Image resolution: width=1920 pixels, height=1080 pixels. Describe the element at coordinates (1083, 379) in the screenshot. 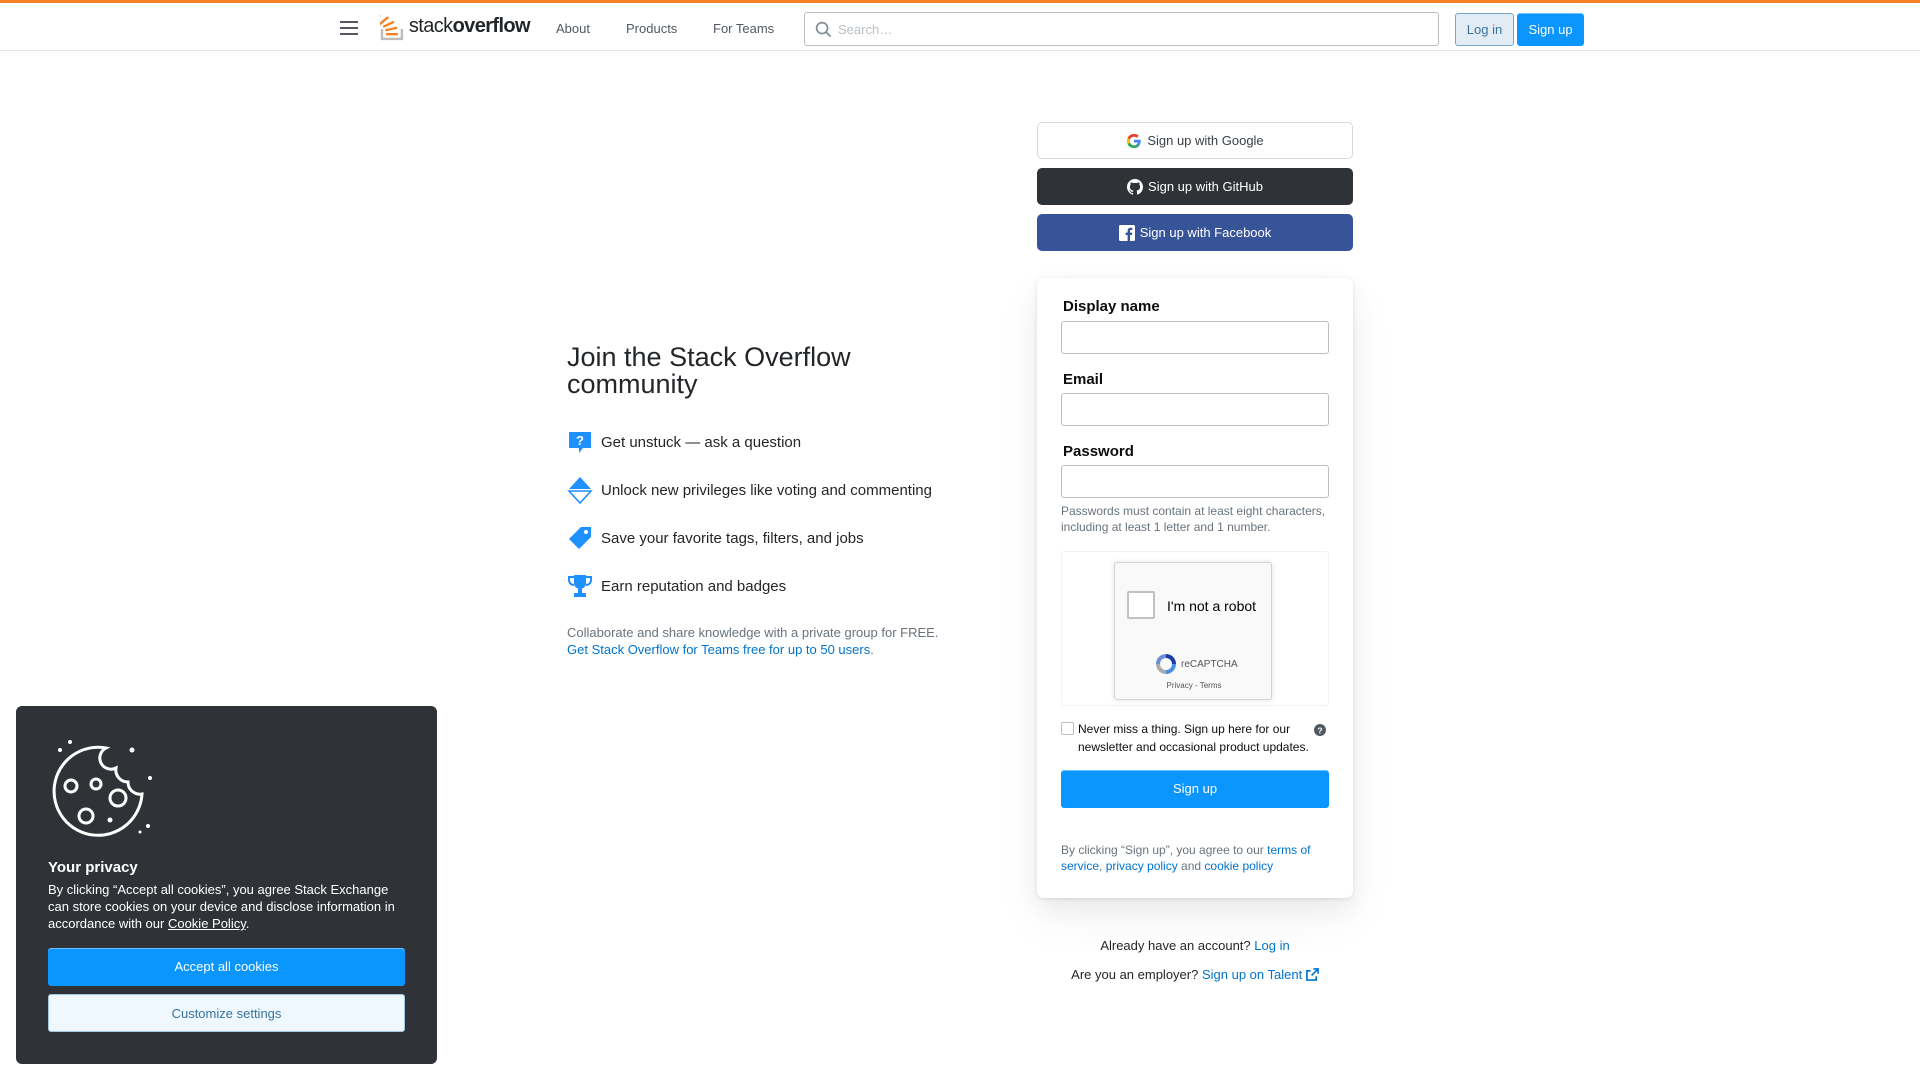

I see `email-label: Email` at that location.